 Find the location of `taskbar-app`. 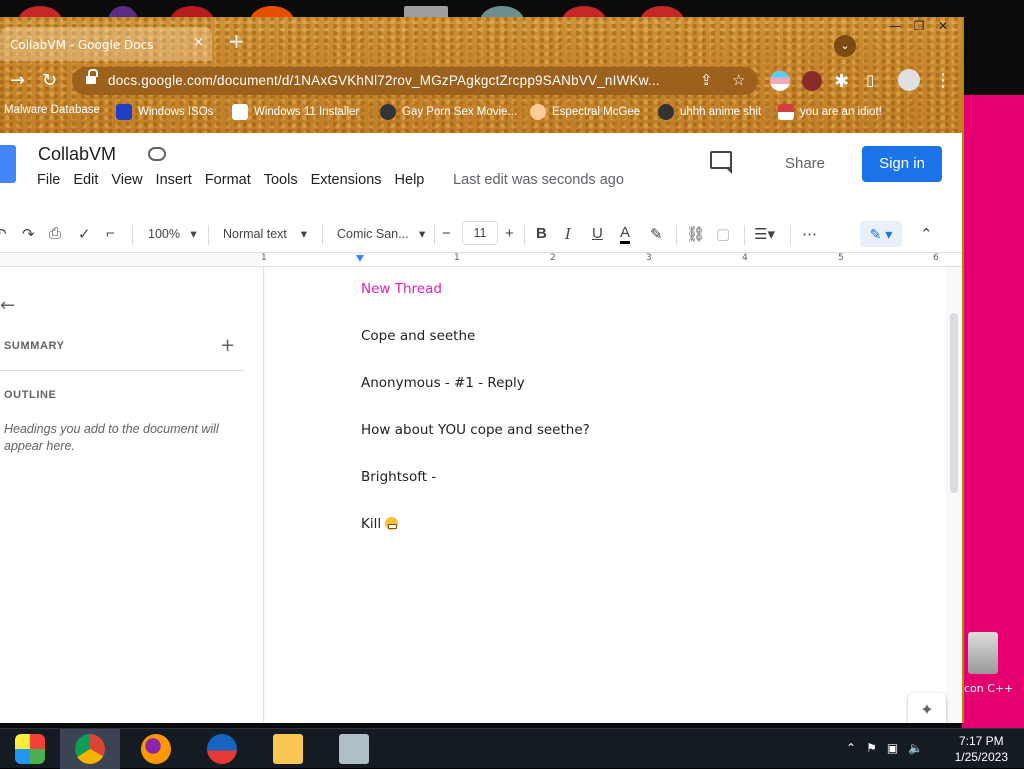

taskbar-app is located at coordinates (222, 749).